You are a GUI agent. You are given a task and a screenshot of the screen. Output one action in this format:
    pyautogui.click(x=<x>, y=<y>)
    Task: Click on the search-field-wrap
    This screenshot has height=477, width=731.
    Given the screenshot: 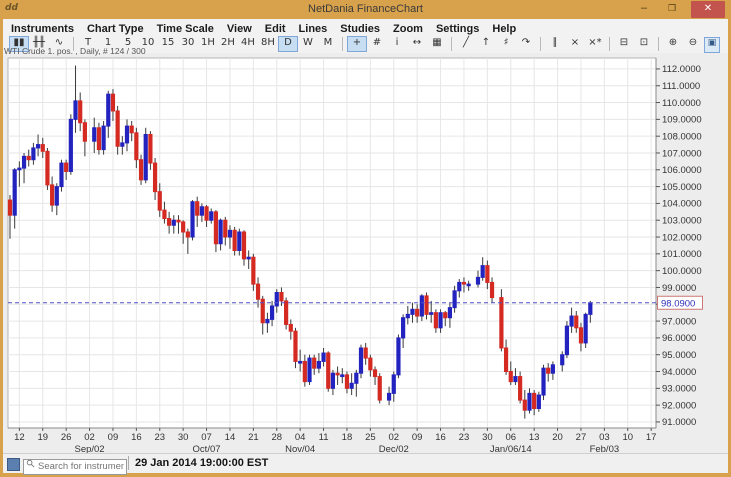 What is the action you would take?
    pyautogui.click(x=75, y=465)
    